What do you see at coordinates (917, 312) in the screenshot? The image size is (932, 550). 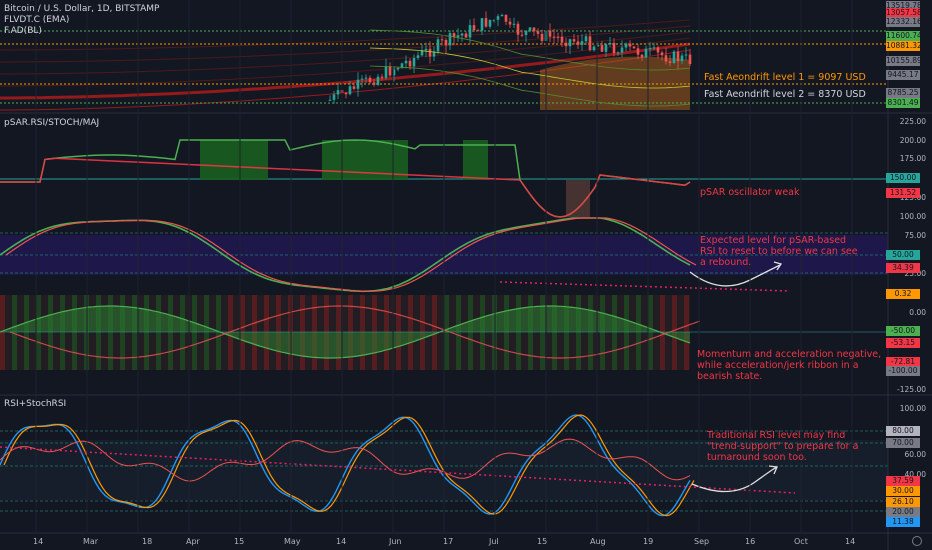 I see `axis-tick: 0.00` at bounding box center [917, 312].